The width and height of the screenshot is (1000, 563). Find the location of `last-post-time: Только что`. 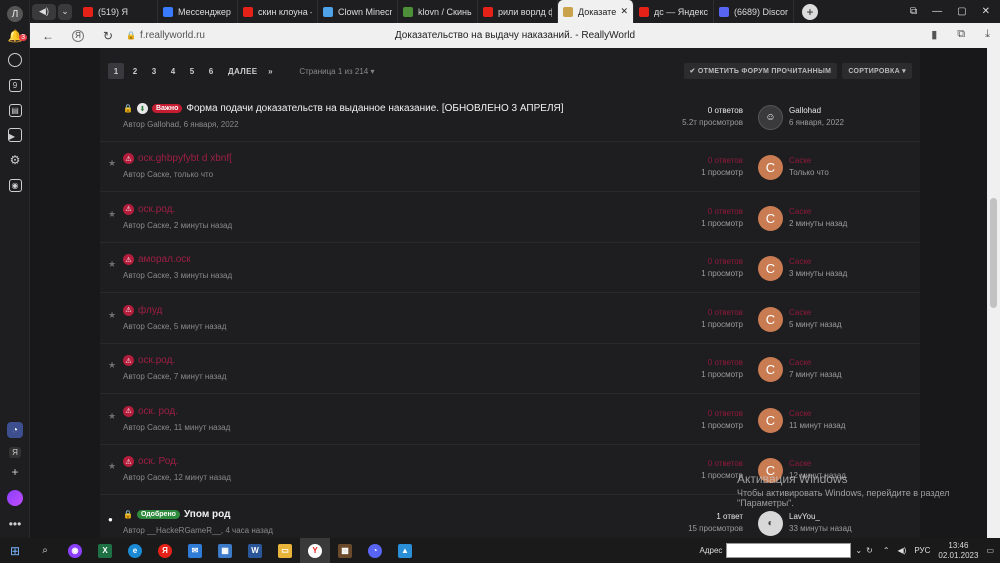

last-post-time: Только что is located at coordinates (809, 173).